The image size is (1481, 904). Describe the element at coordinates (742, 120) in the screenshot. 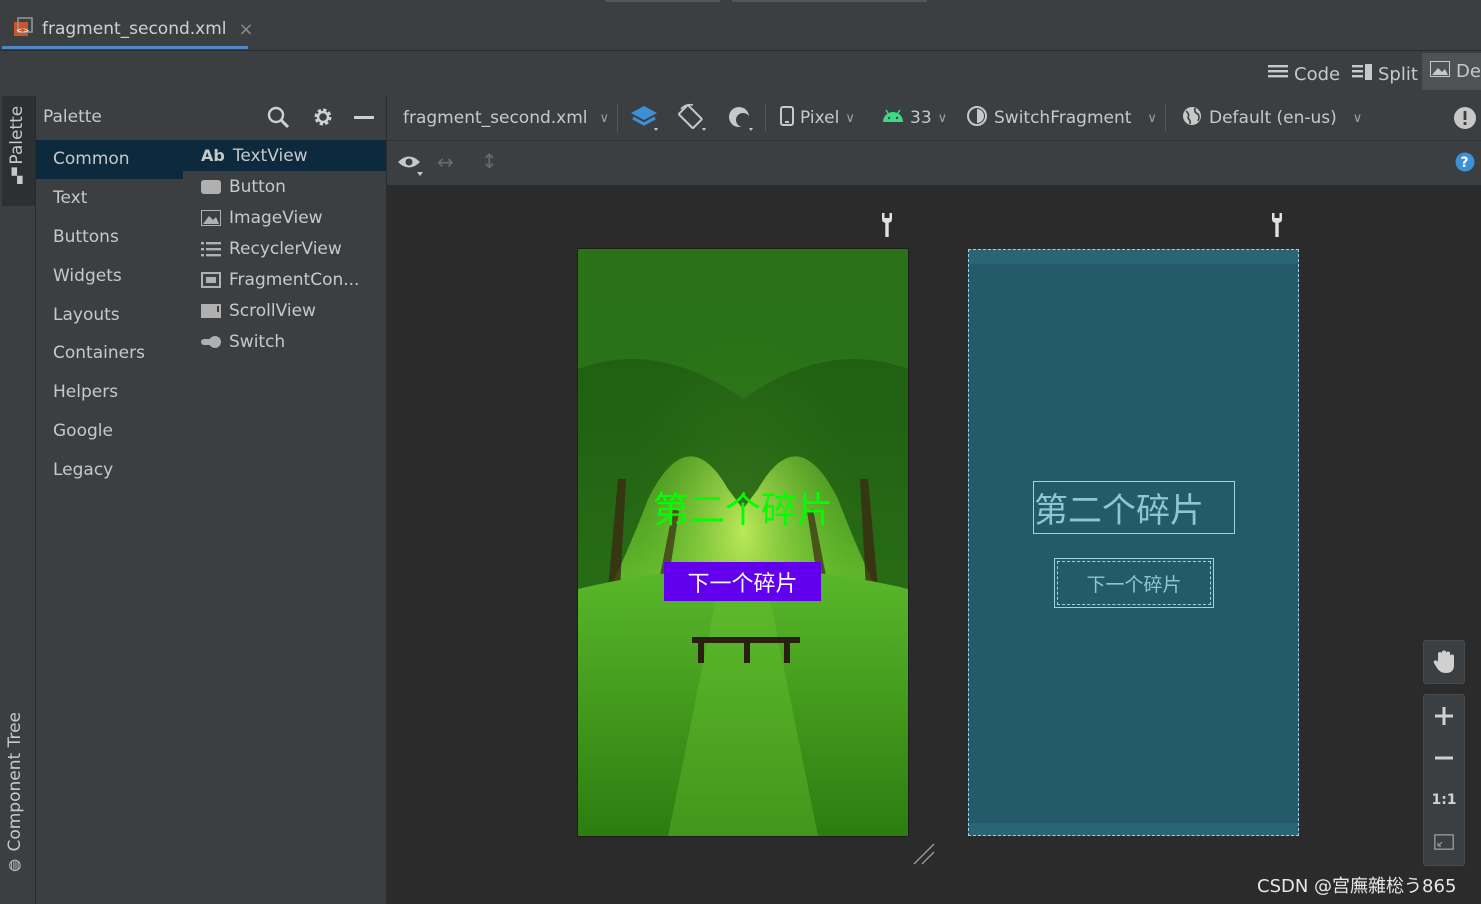

I see `night-mode-icon` at that location.